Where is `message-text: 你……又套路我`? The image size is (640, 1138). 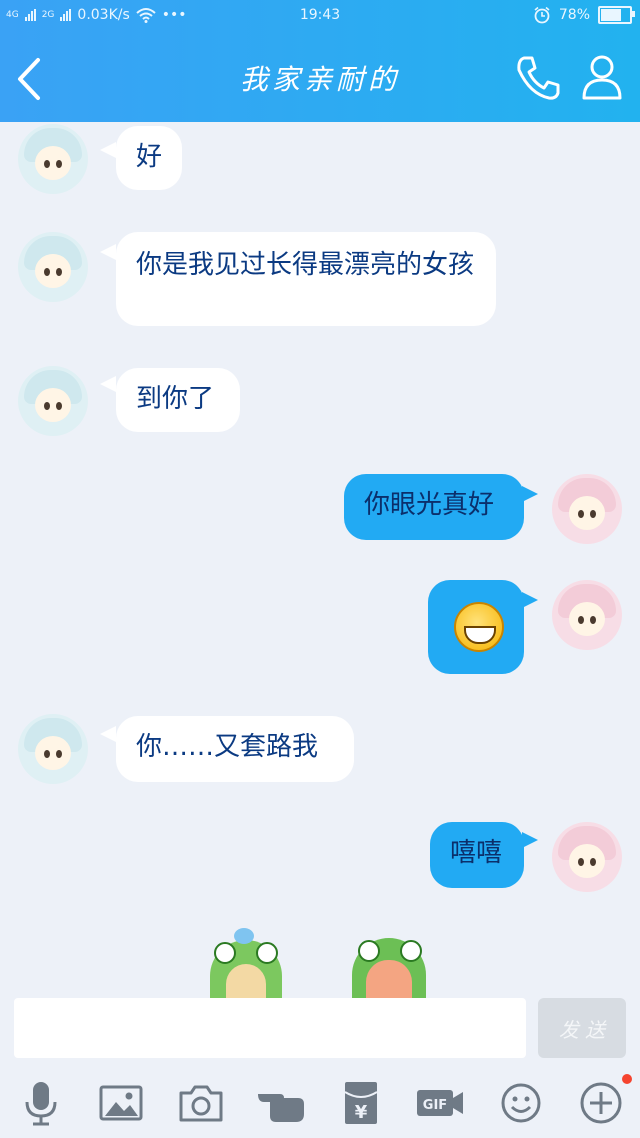
message-text: 你……又套路我 is located at coordinates (227, 747).